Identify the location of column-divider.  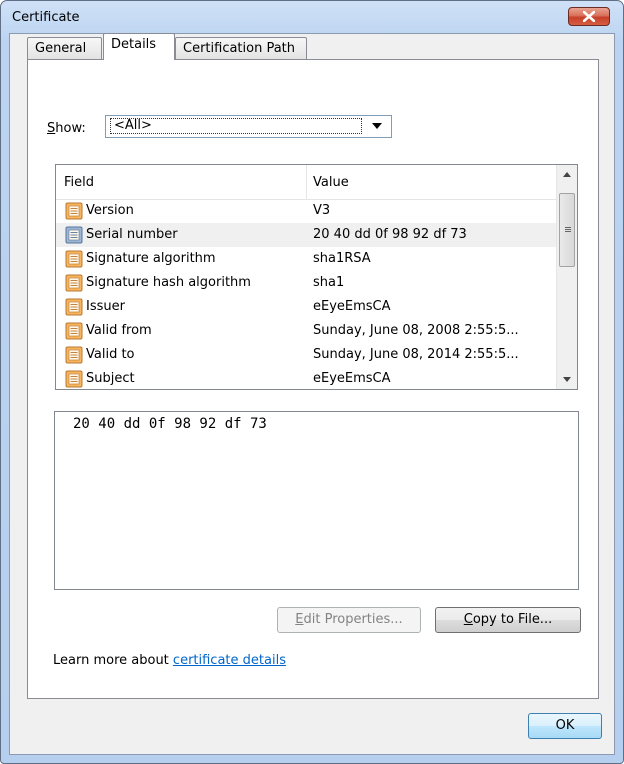
(306, 182).